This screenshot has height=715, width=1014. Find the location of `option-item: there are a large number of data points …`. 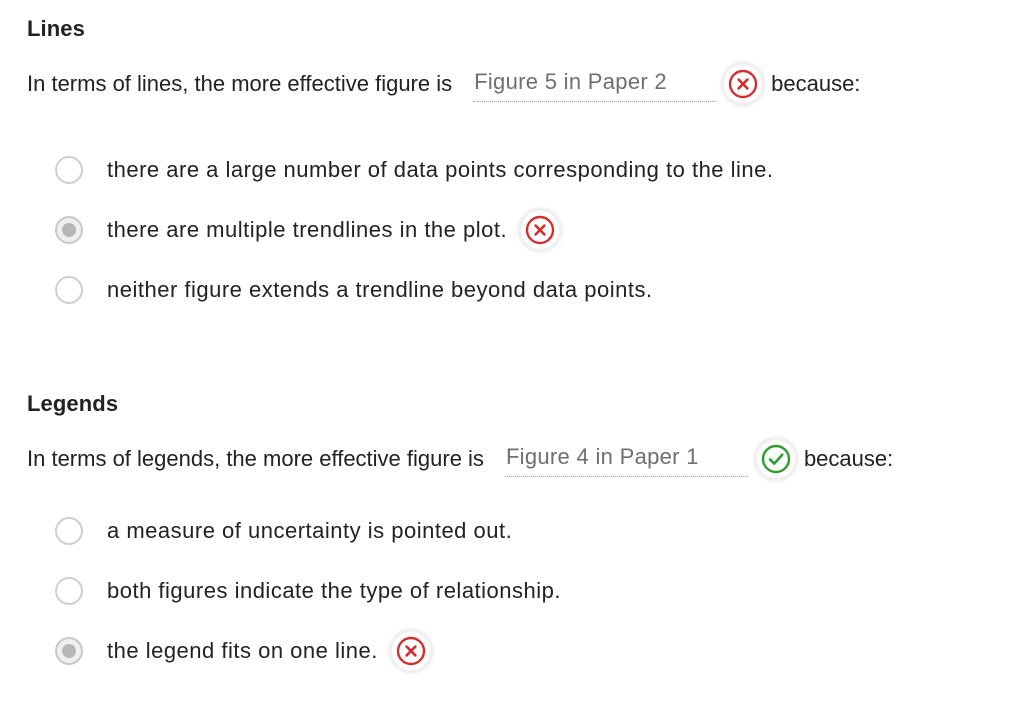

option-item: there are a large number of data points … is located at coordinates (515, 170).